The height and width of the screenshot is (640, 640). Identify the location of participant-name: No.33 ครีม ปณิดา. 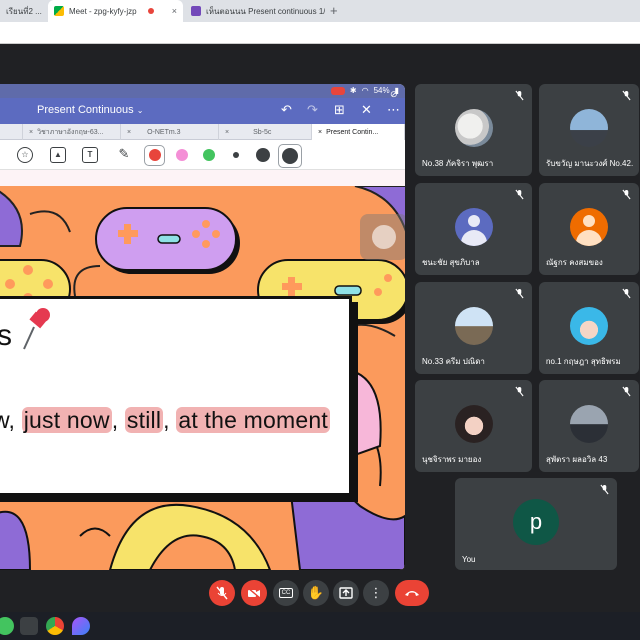
(453, 361).